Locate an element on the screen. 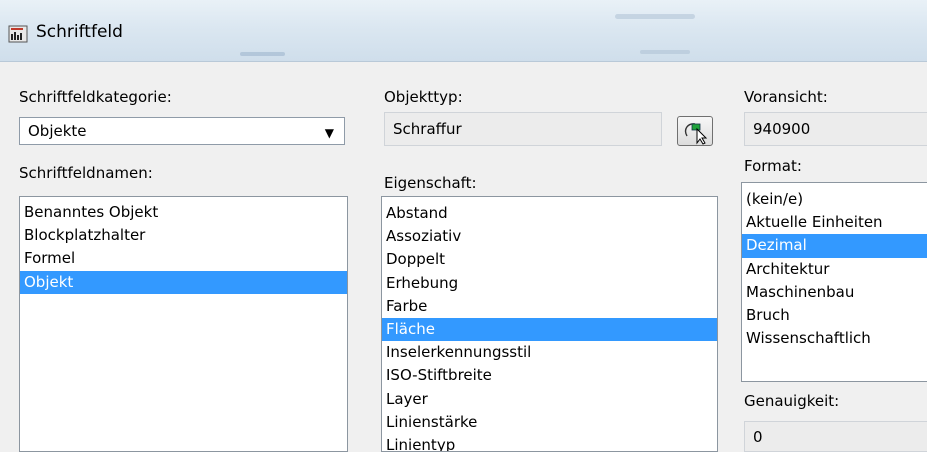 The width and height of the screenshot is (927, 452). list-item: Blockplatzhalter is located at coordinates (183, 235).